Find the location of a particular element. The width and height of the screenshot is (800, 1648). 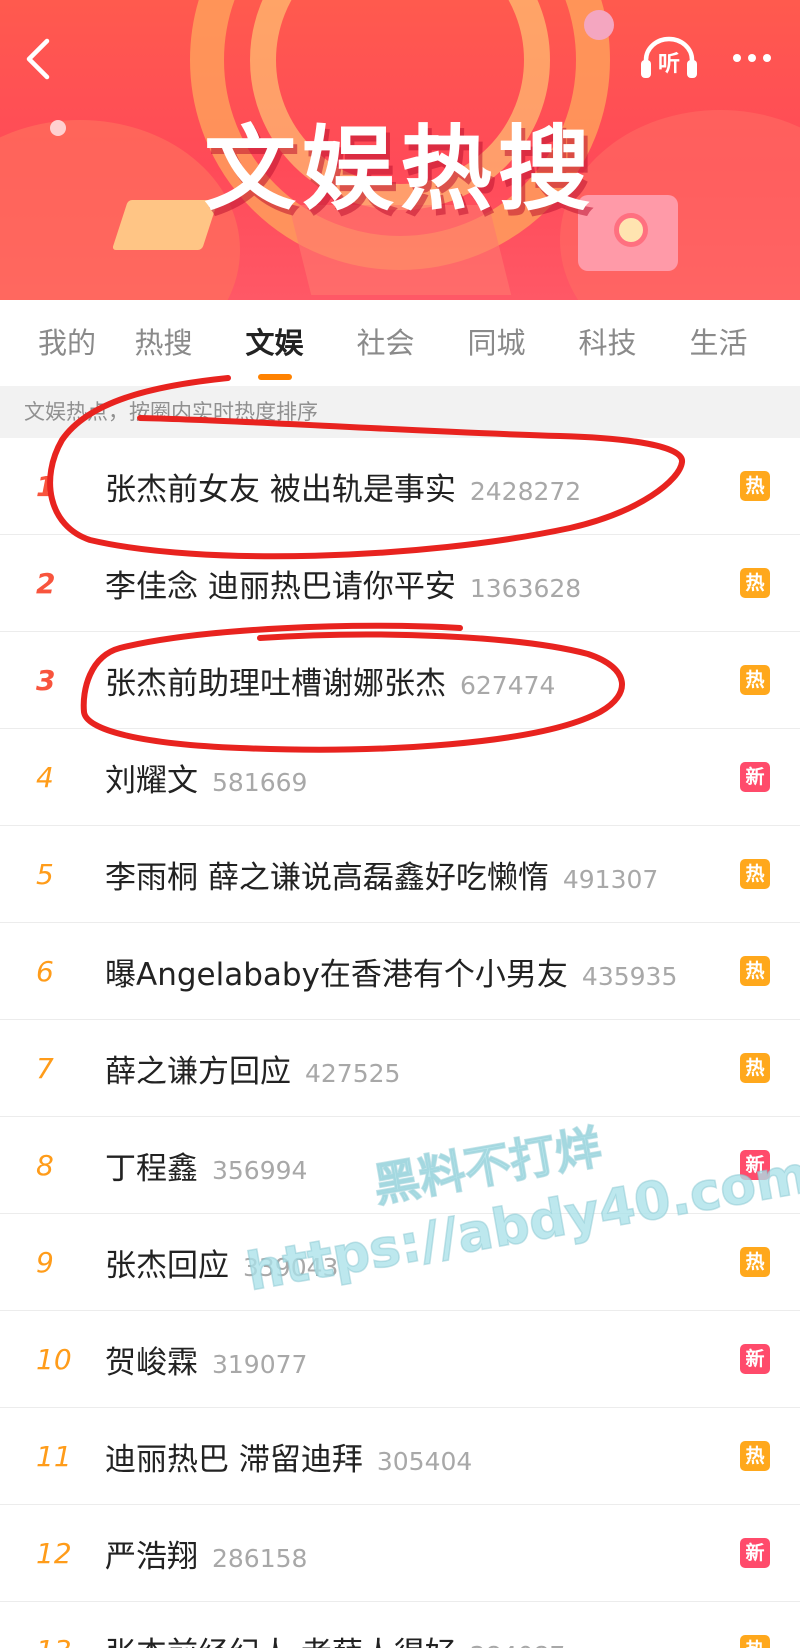

tab-label: 科技 is located at coordinates (607, 343).